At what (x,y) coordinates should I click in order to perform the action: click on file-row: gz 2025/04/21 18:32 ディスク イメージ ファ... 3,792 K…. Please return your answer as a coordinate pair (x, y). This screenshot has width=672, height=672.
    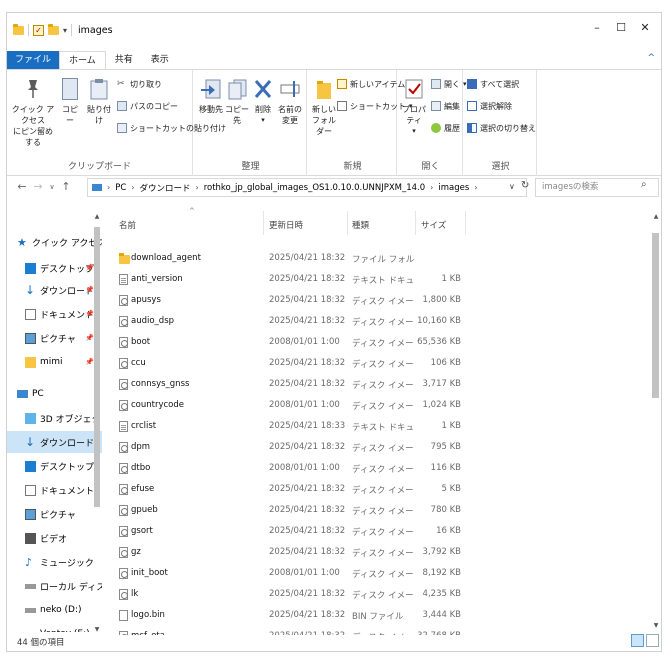
    Looking at the image, I should click on (377, 553).